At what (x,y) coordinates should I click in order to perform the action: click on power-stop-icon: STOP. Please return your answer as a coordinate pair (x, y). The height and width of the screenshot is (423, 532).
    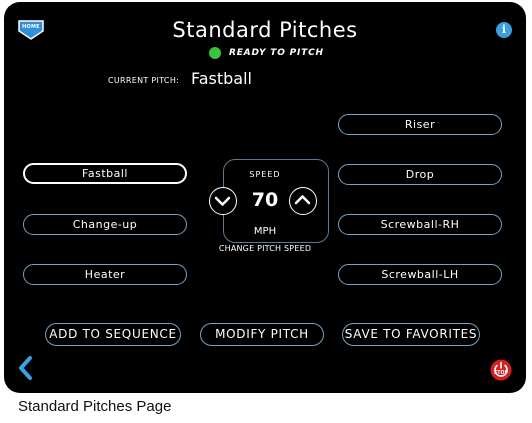
    Looking at the image, I should click on (501, 370).